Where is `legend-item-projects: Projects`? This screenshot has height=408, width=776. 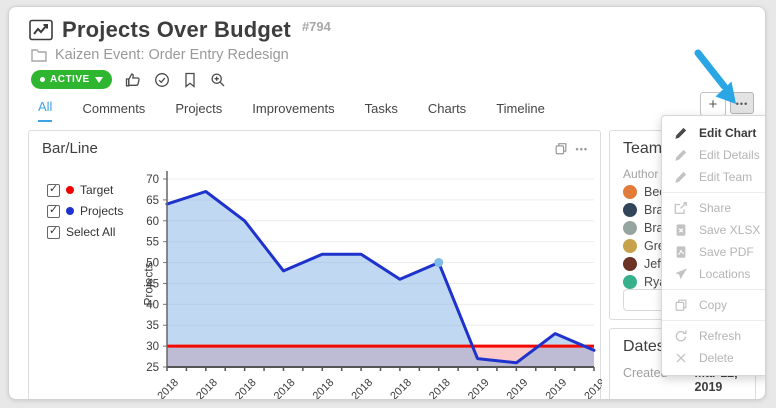
legend-item-projects: Projects is located at coordinates (85, 210).